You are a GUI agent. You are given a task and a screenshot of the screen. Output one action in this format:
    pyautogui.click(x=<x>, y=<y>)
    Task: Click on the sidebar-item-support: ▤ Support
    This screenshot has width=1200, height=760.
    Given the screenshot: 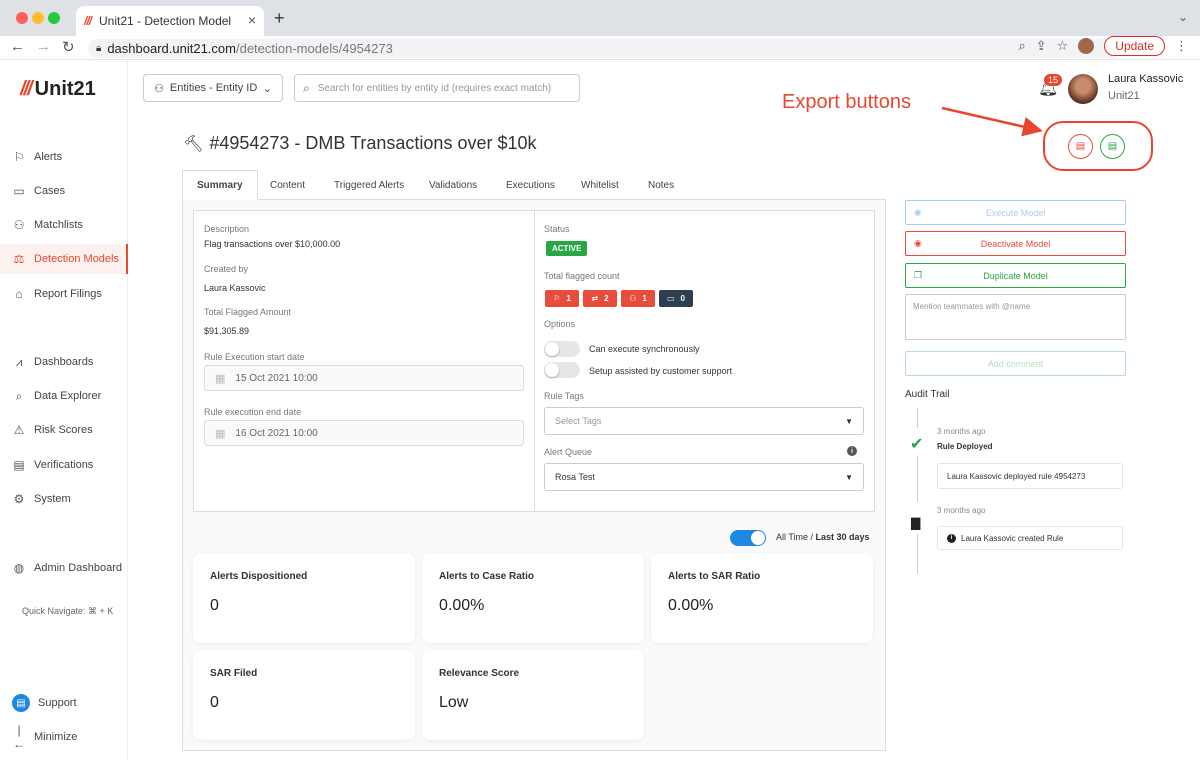 What is the action you would take?
    pyautogui.click(x=64, y=703)
    